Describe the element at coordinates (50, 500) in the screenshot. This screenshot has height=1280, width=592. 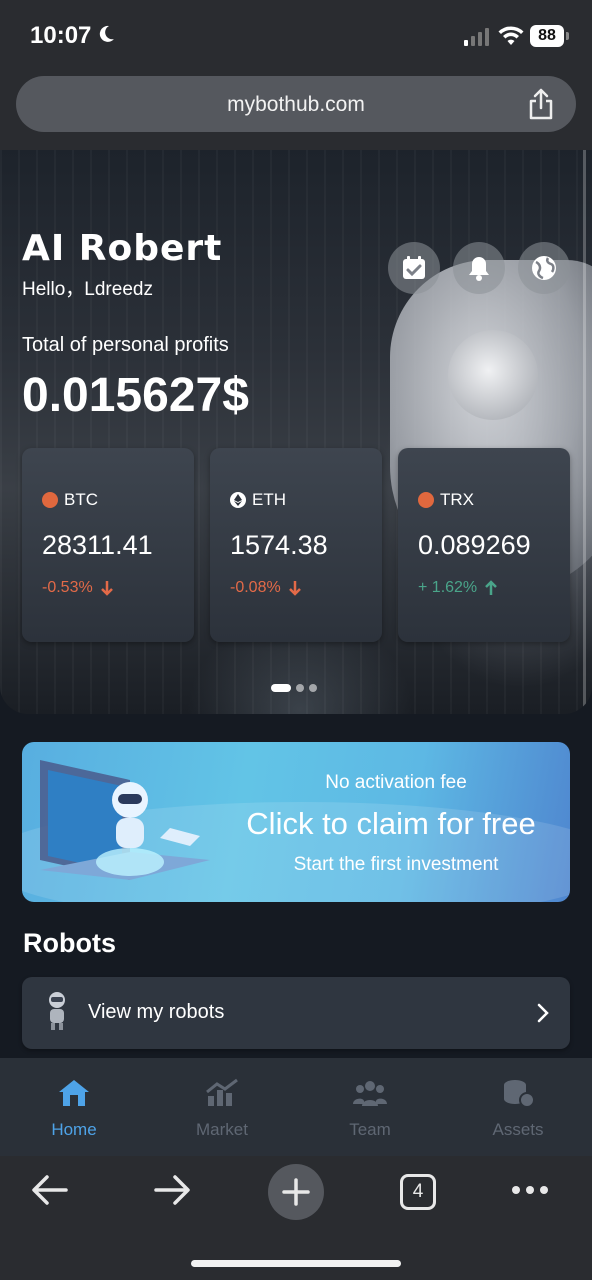
I see `btc-icon` at that location.